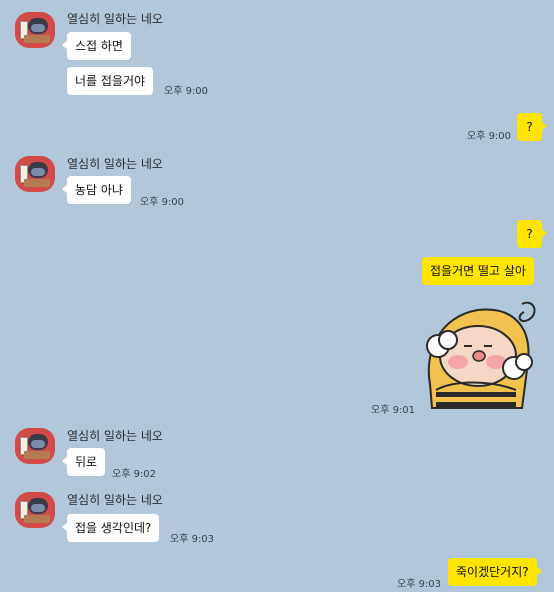 The width and height of the screenshot is (554, 592). Describe the element at coordinates (110, 81) in the screenshot. I see `message-bubble: 너를 접을거야` at that location.